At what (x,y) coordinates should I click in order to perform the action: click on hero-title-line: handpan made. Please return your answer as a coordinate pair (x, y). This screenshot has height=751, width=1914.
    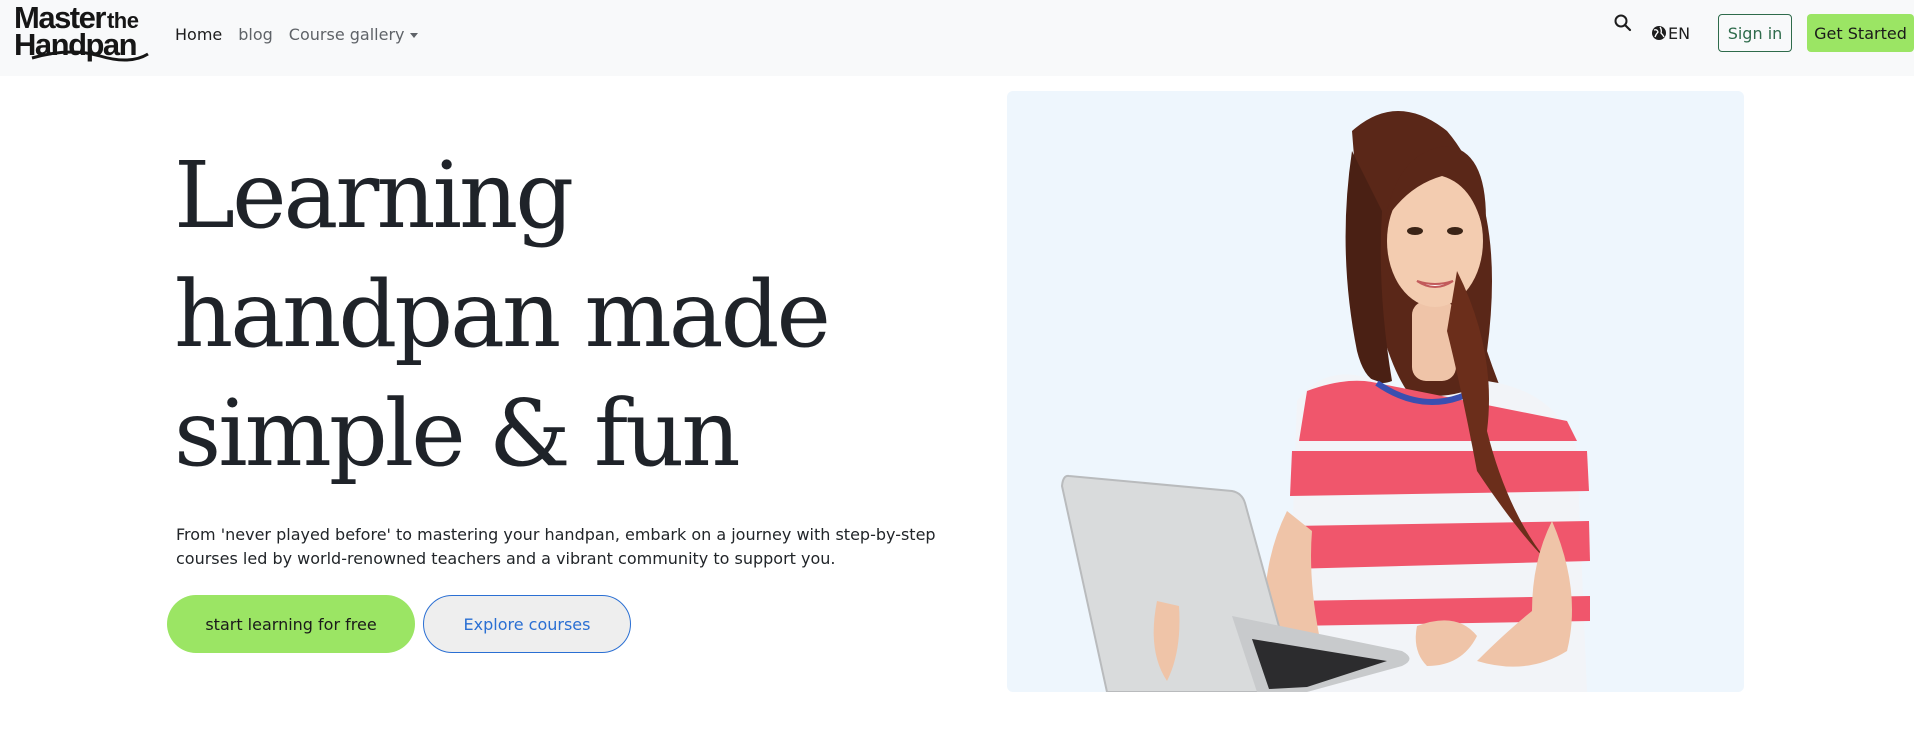
    Looking at the image, I should click on (502, 314).